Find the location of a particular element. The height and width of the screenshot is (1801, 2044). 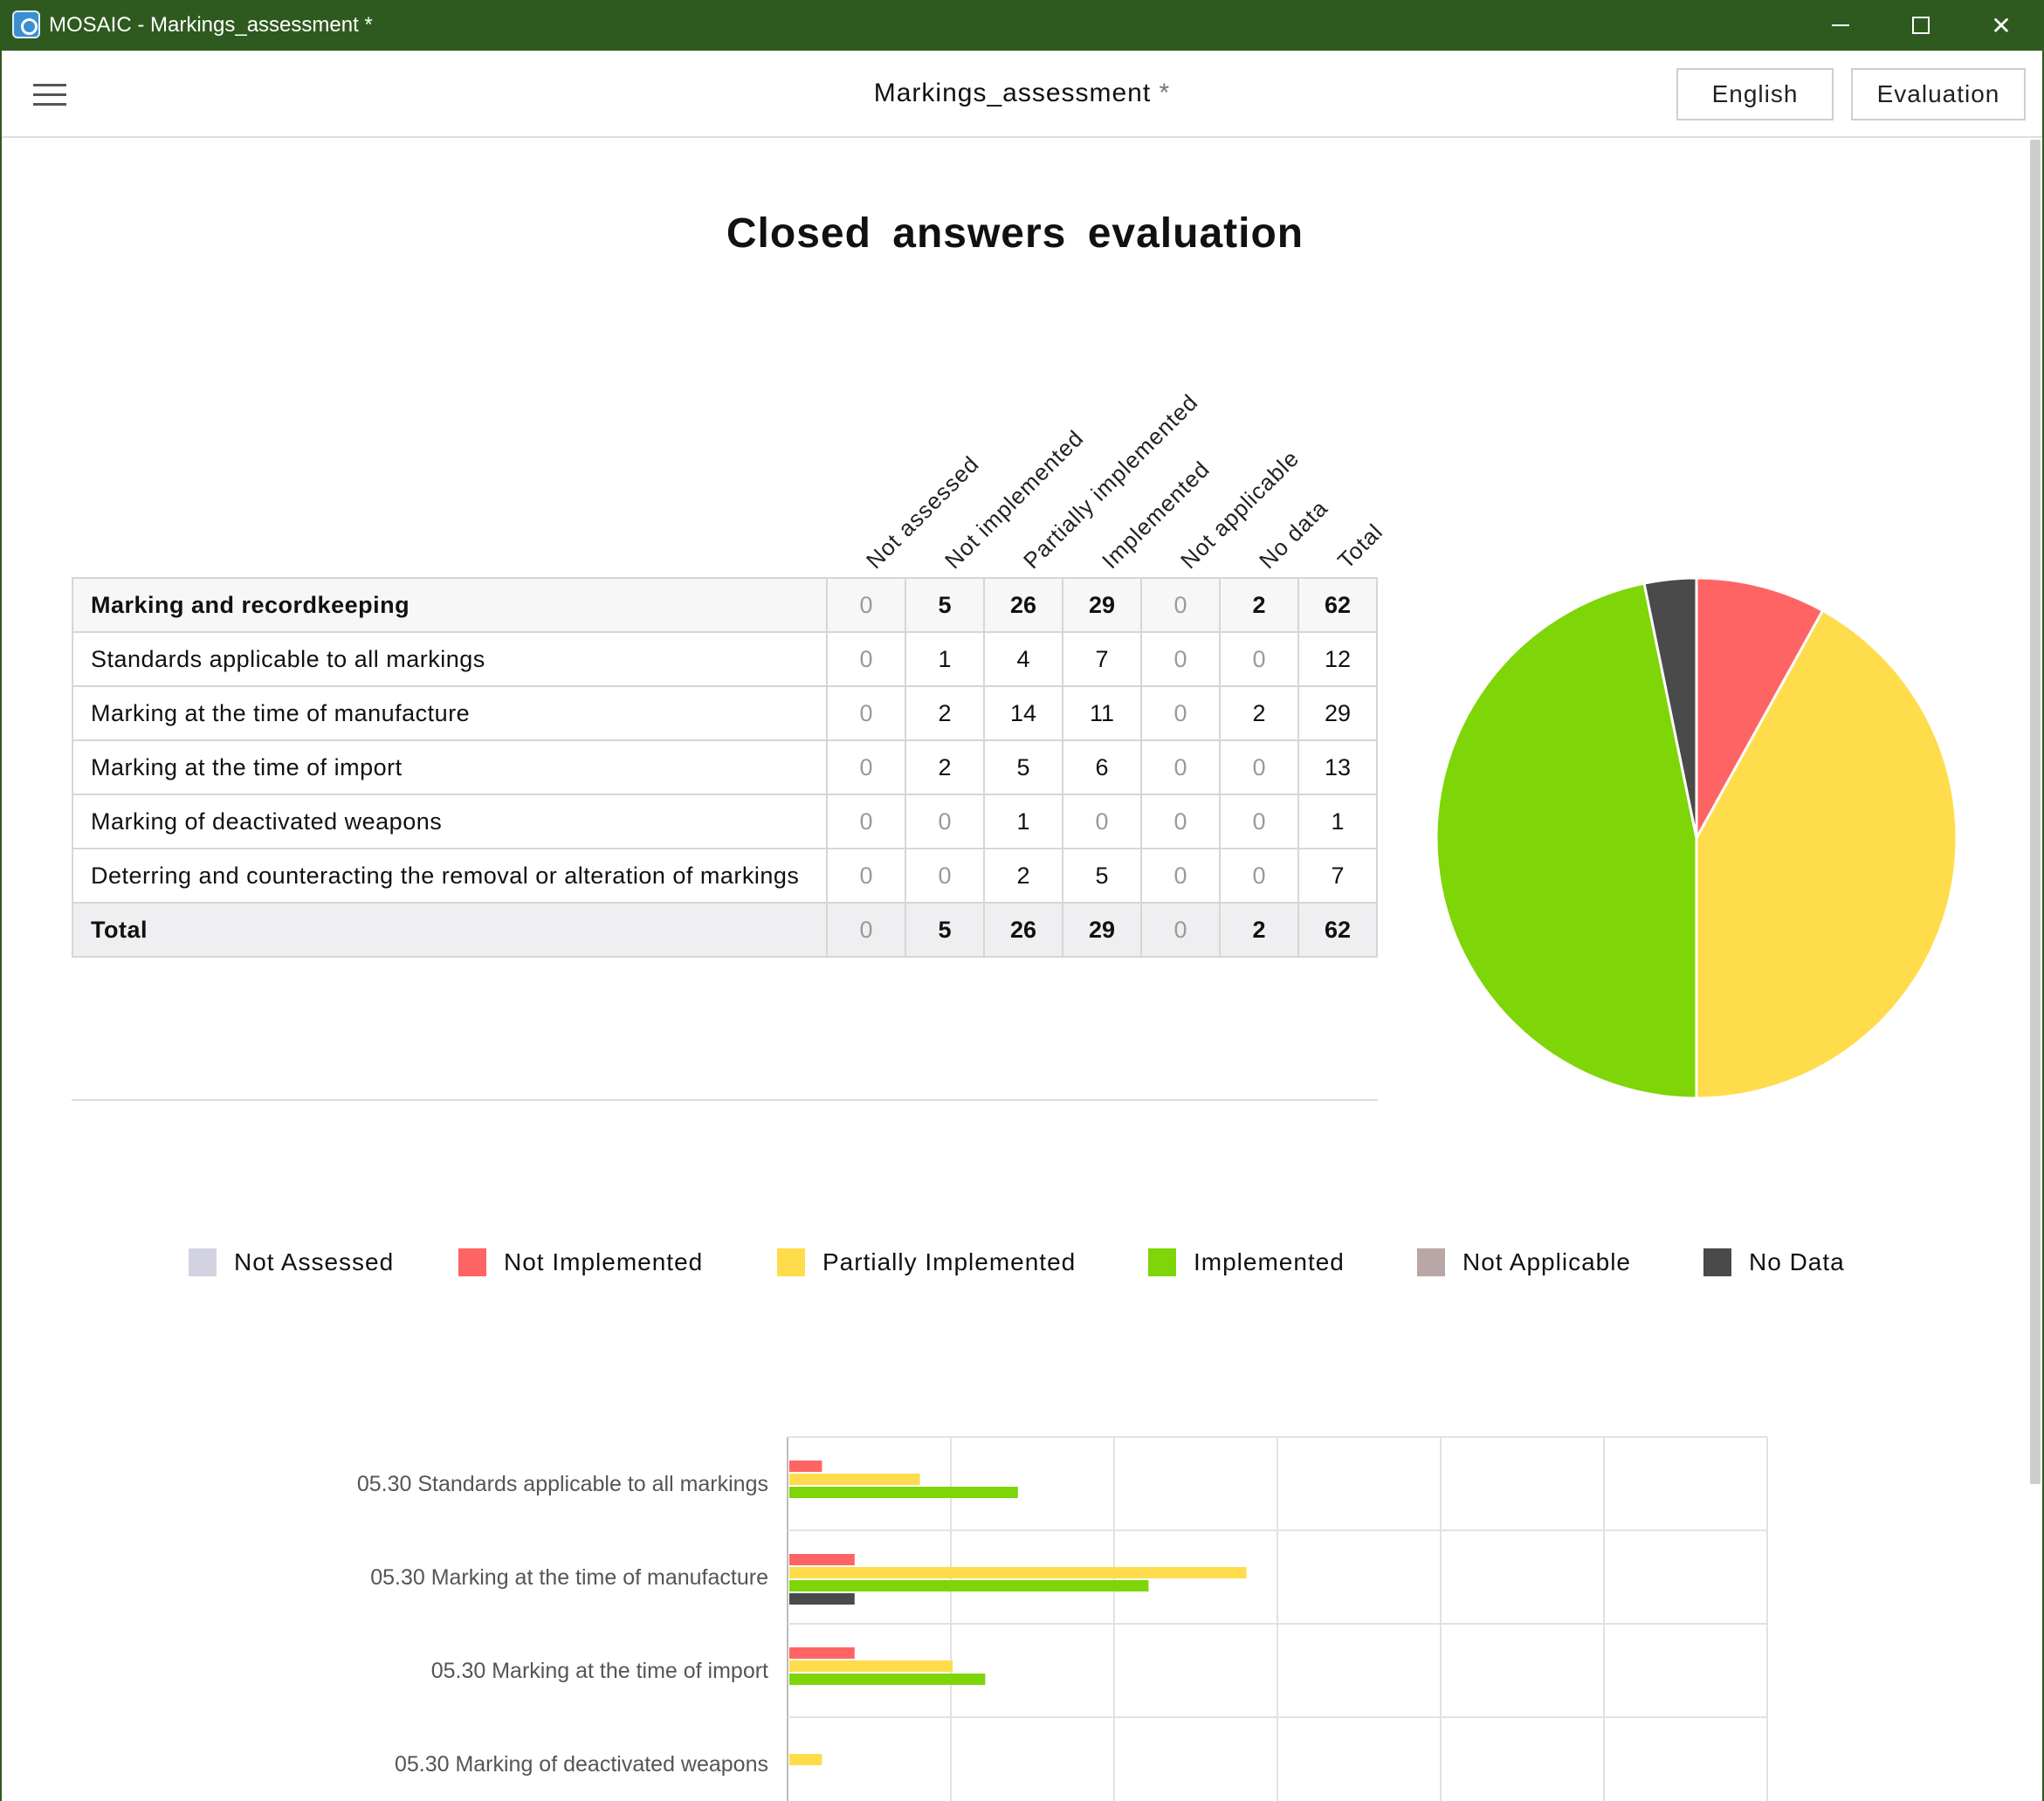

legend-label: Partially Implemented is located at coordinates (949, 1261).